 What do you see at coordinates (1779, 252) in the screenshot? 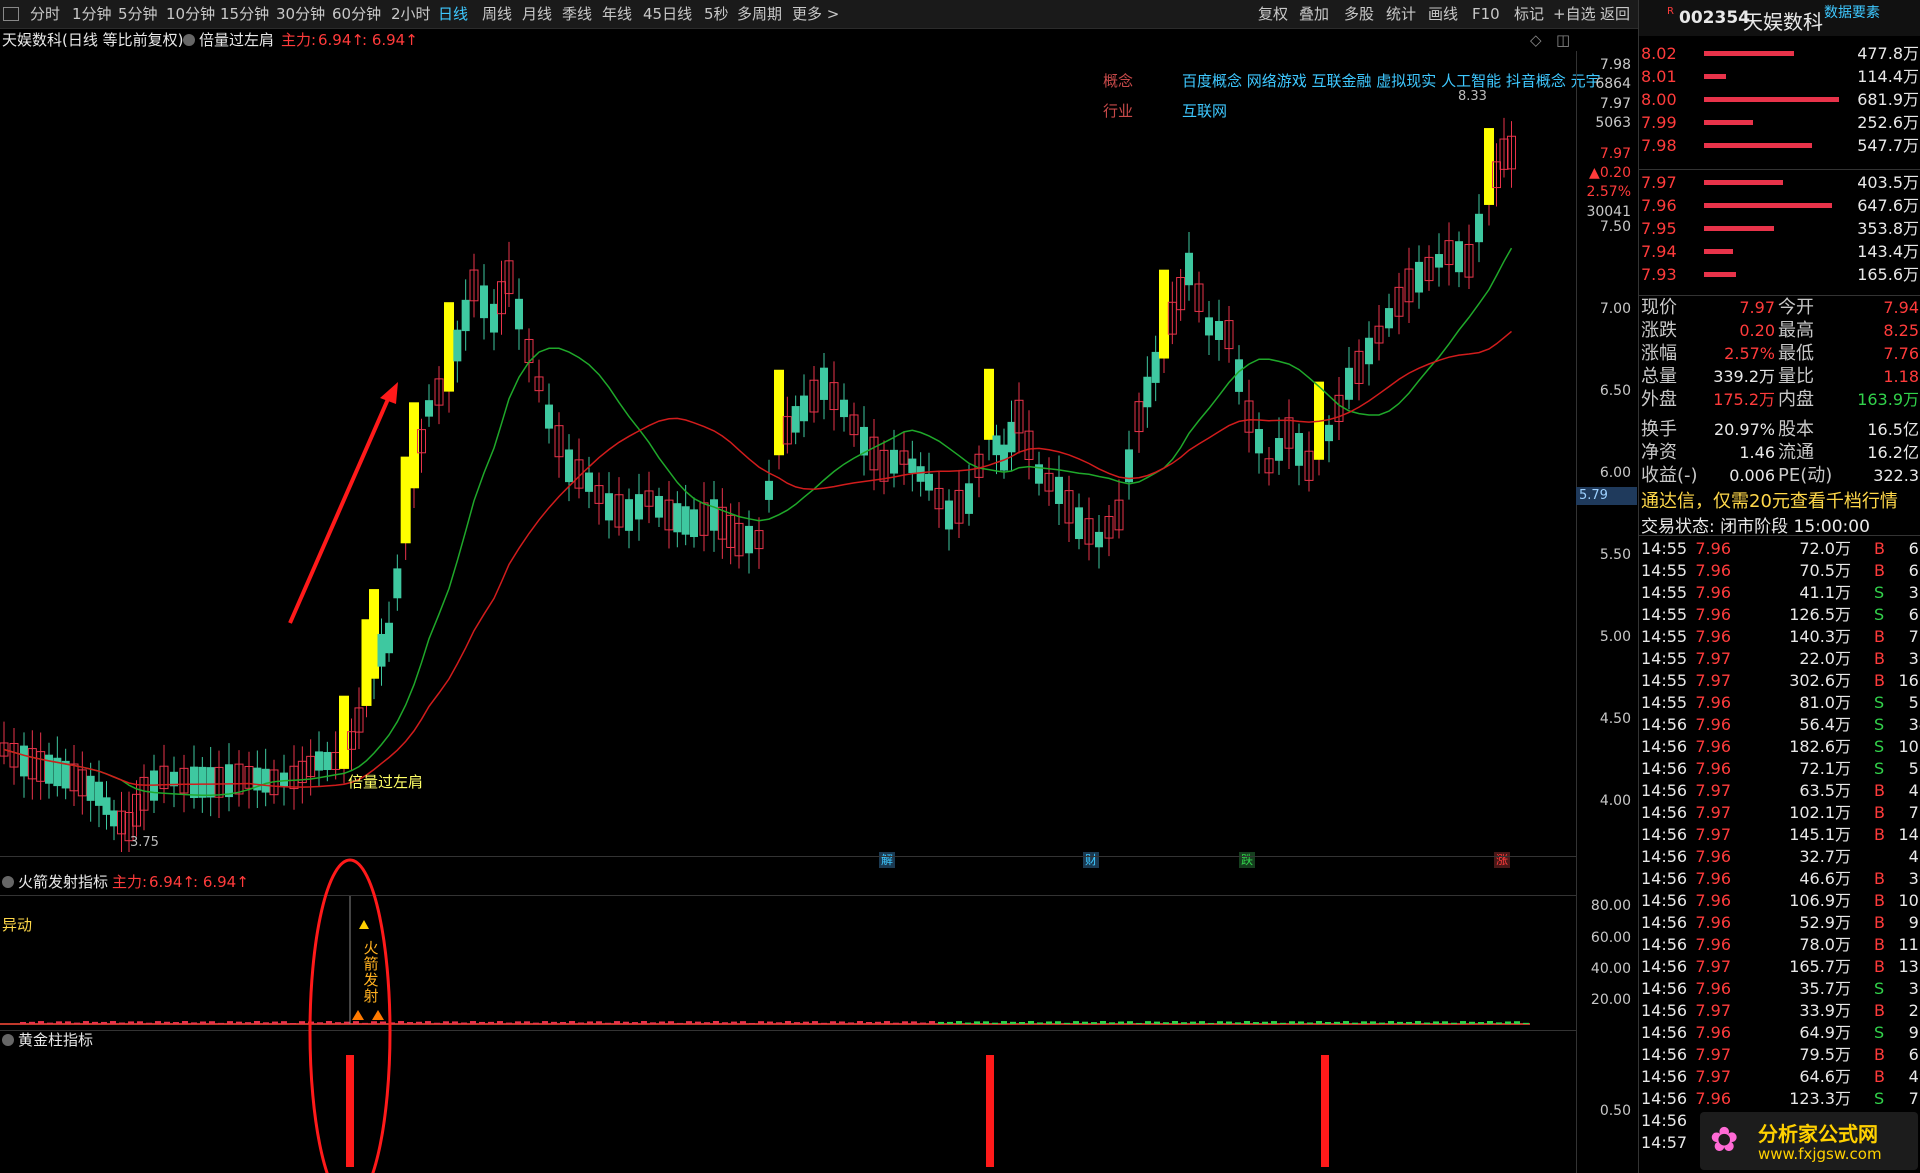
I see `bid-row: 7.94 143.4万` at bounding box center [1779, 252].